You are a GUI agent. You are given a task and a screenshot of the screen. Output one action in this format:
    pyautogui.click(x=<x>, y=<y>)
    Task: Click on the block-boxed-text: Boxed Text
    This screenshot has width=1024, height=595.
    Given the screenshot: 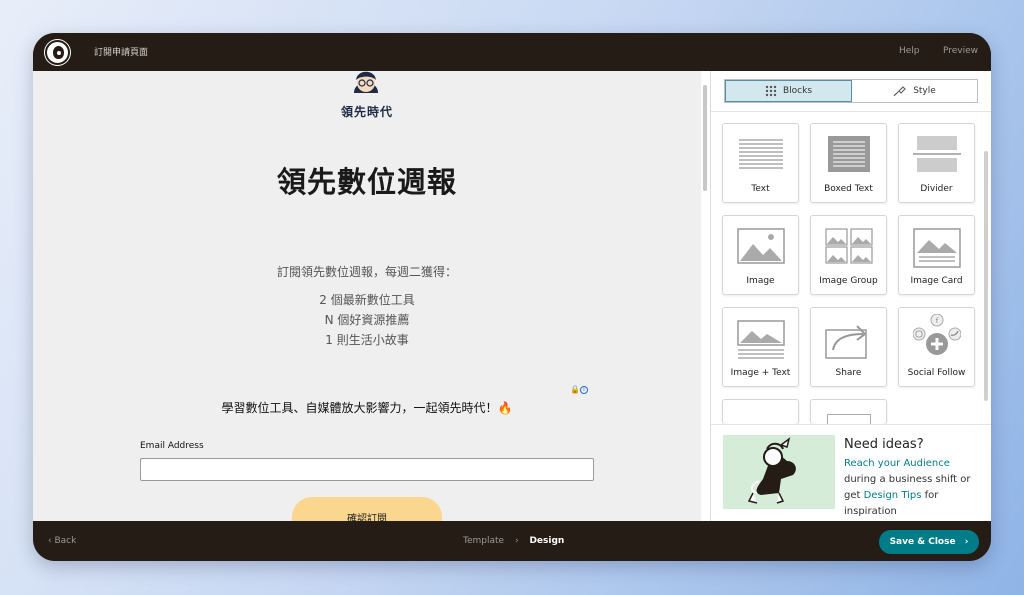 What is the action you would take?
    pyautogui.click(x=848, y=163)
    